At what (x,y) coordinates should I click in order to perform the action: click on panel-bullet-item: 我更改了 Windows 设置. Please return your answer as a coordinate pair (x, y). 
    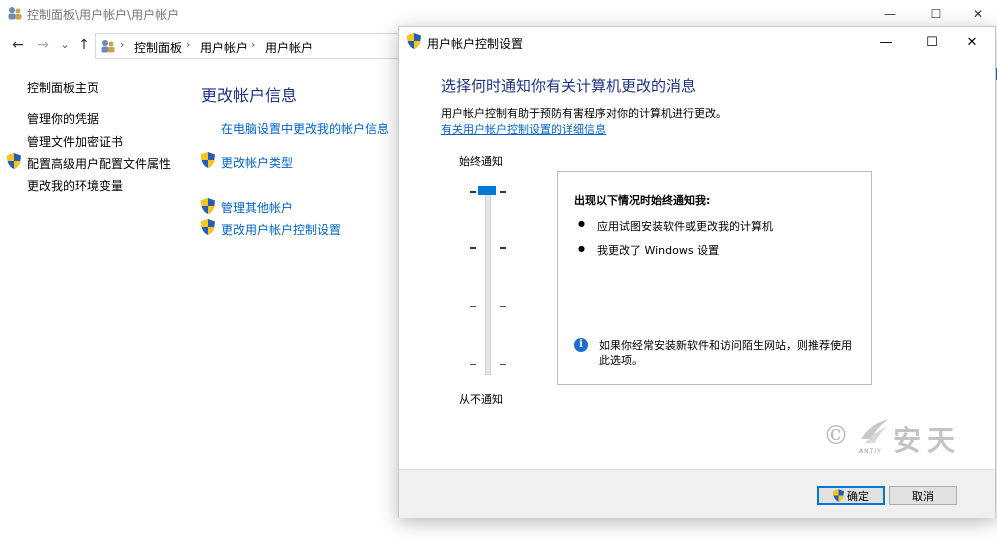
    Looking at the image, I should click on (658, 250).